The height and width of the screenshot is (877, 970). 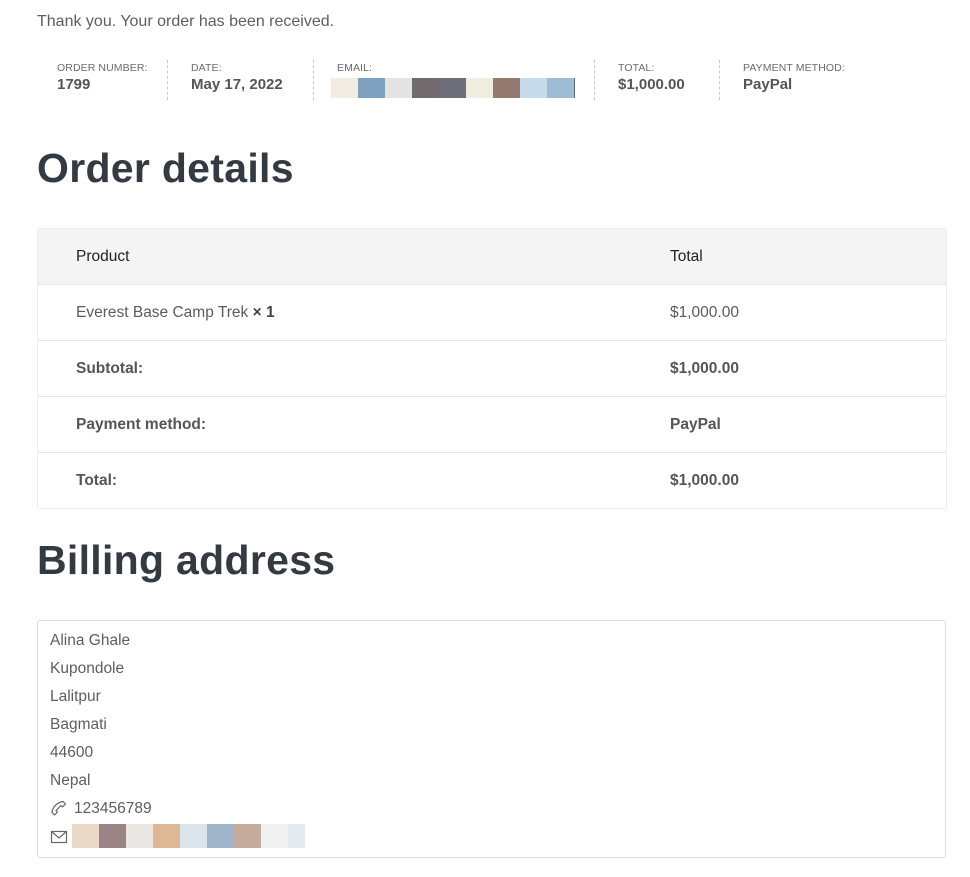 What do you see at coordinates (492, 424) in the screenshot?
I see `table-row: Payment method: PayPal` at bounding box center [492, 424].